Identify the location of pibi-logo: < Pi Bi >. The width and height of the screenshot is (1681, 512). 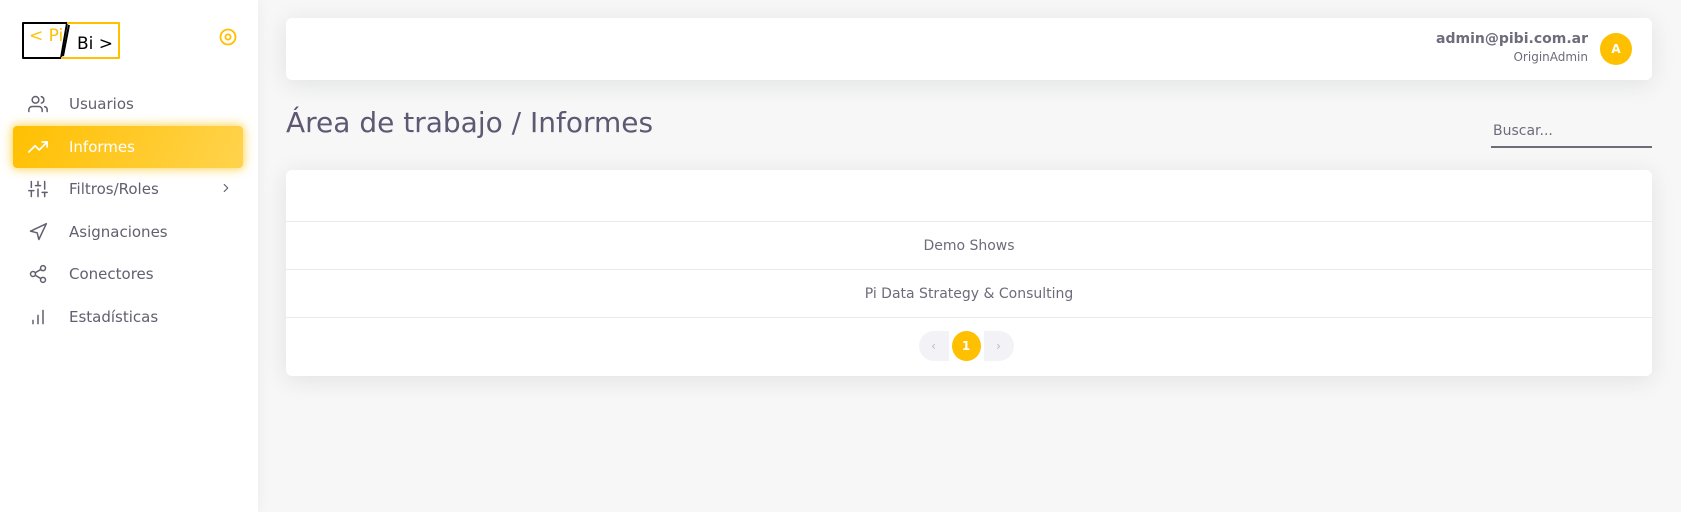
(71, 40).